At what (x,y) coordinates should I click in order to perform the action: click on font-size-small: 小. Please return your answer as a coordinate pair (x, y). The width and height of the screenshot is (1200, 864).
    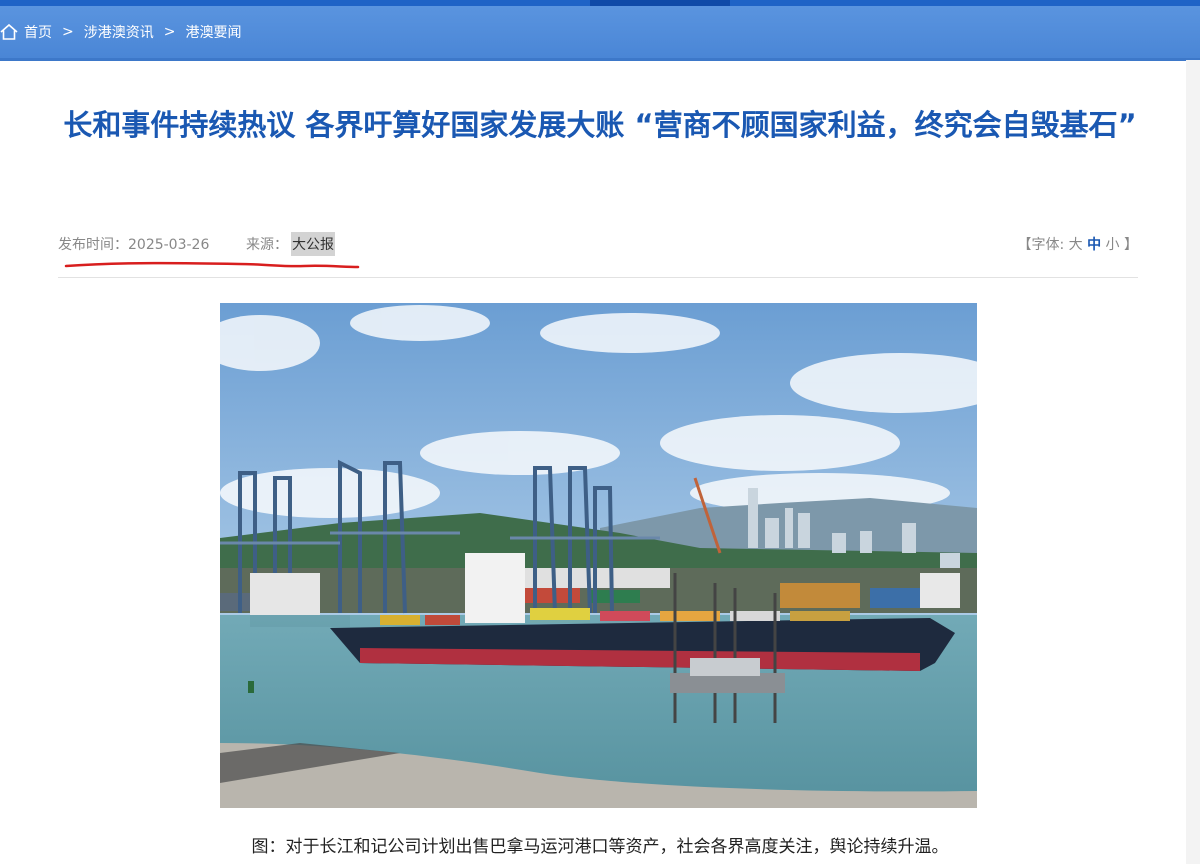
    Looking at the image, I should click on (1113, 245).